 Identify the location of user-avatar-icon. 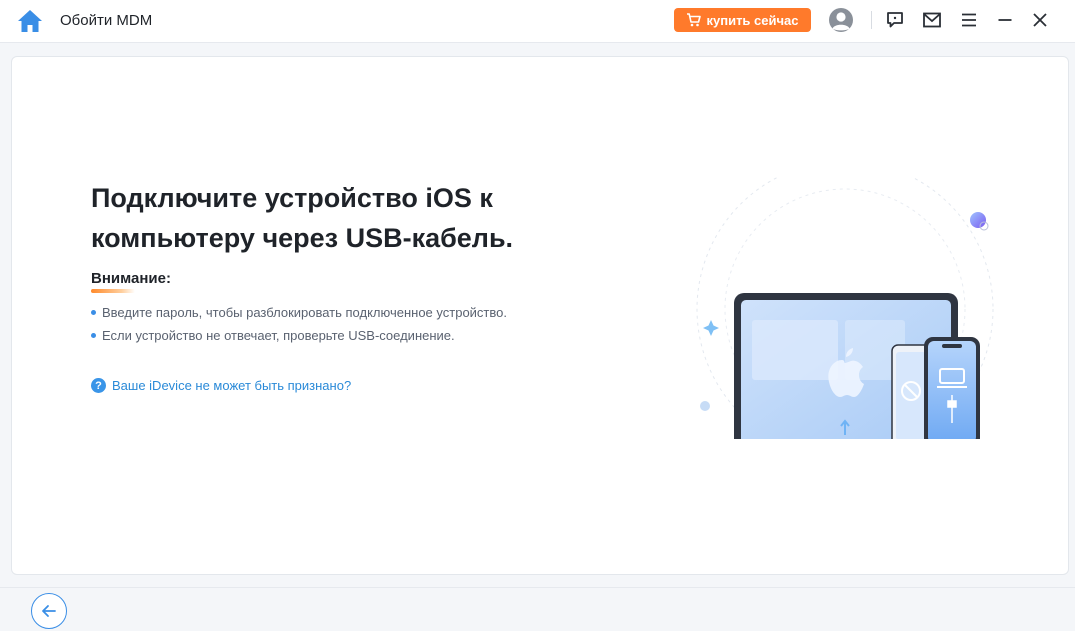
(841, 20).